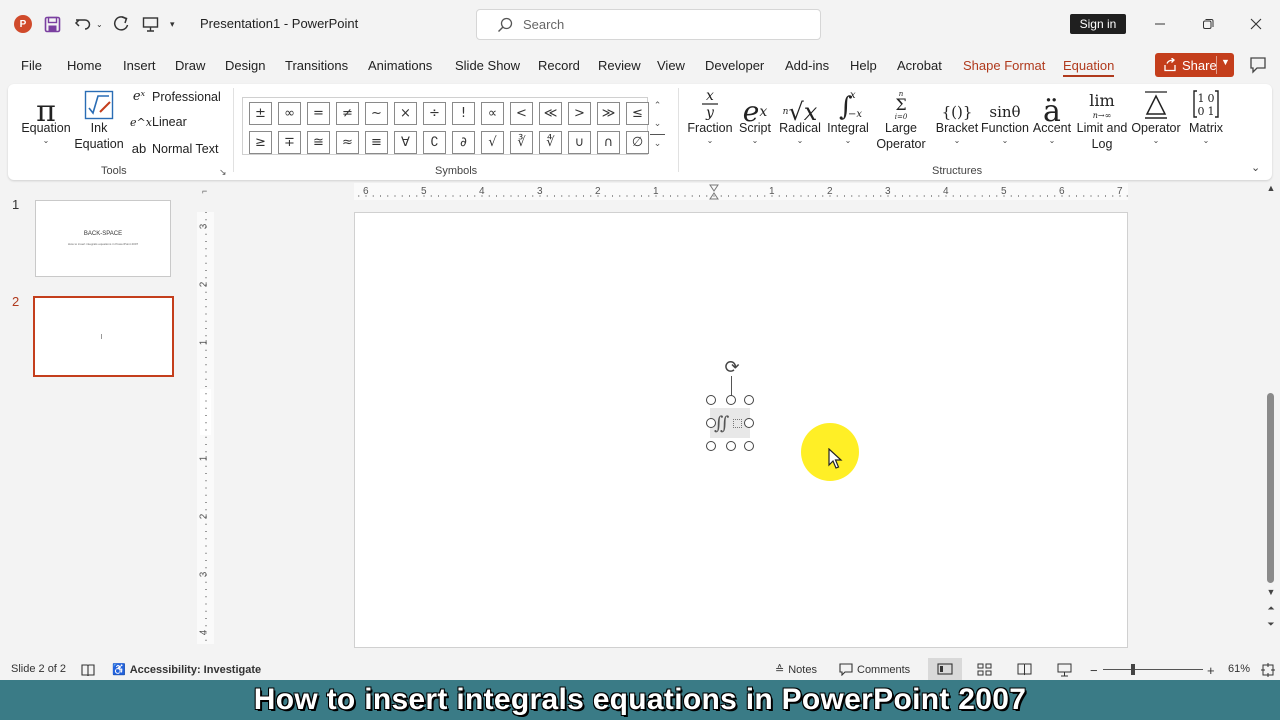 The height and width of the screenshot is (720, 1280). I want to click on symbol-button: ≥, so click(260, 142).